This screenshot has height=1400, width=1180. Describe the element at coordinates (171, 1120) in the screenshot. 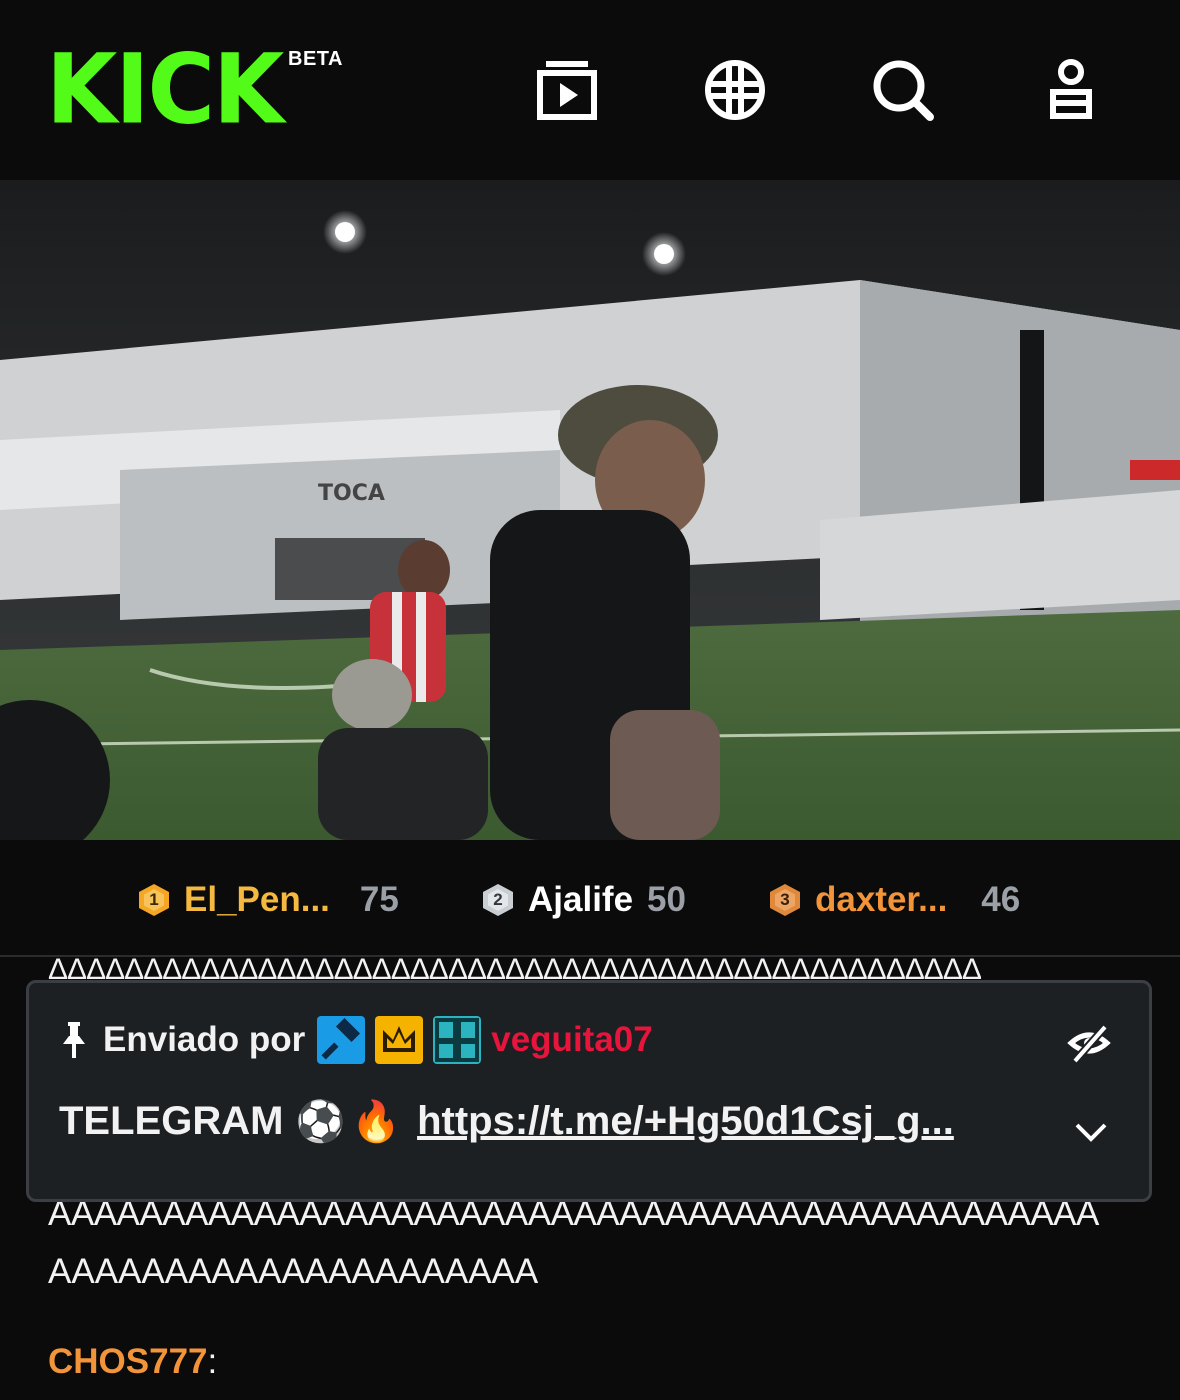

I see `pinned-text: TELEGRAM` at that location.